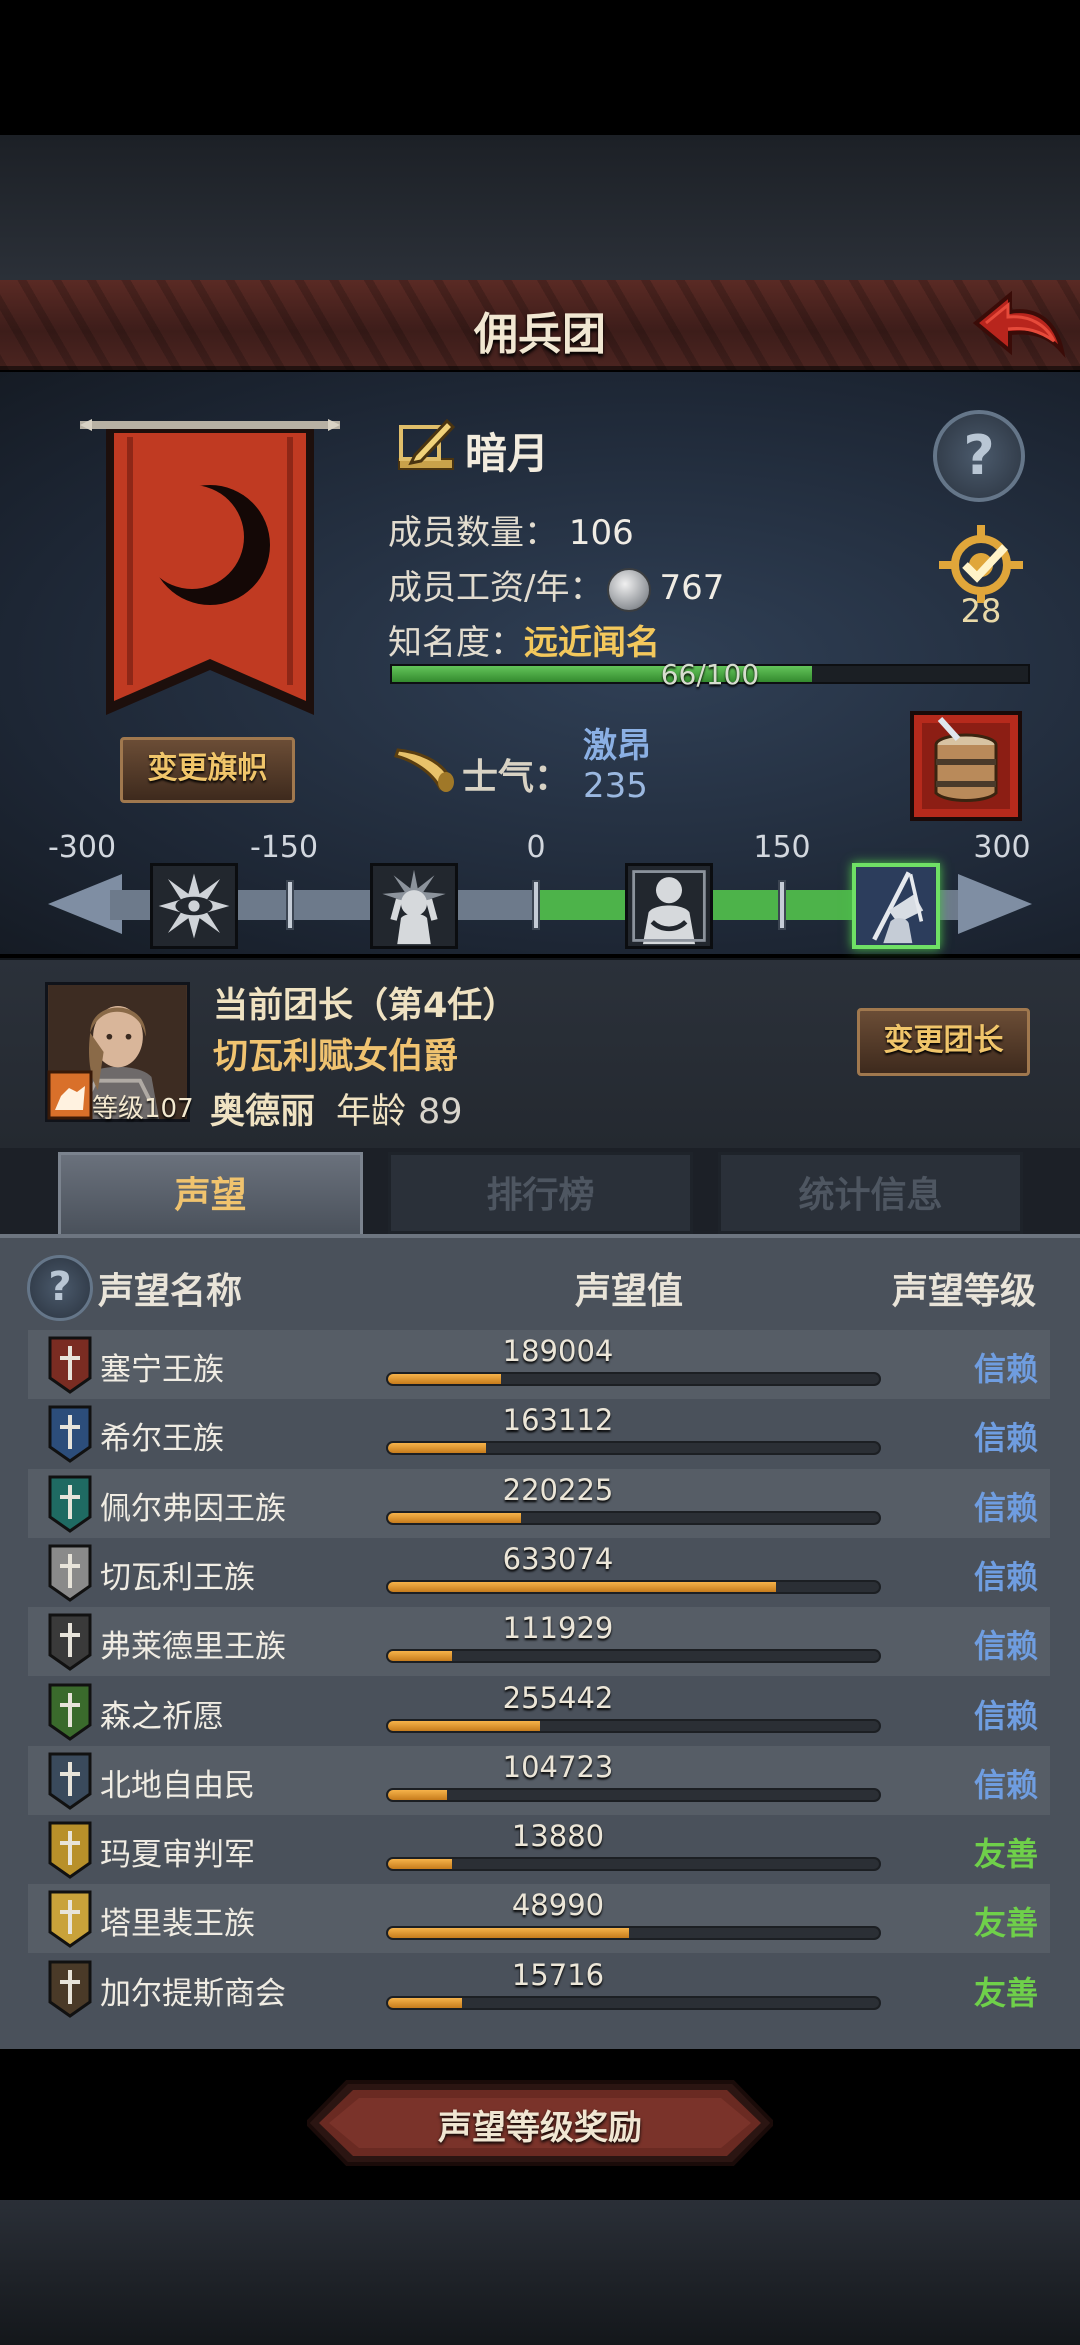 The width and height of the screenshot is (1080, 2345). I want to click on reputation-value: 104723, so click(558, 1766).